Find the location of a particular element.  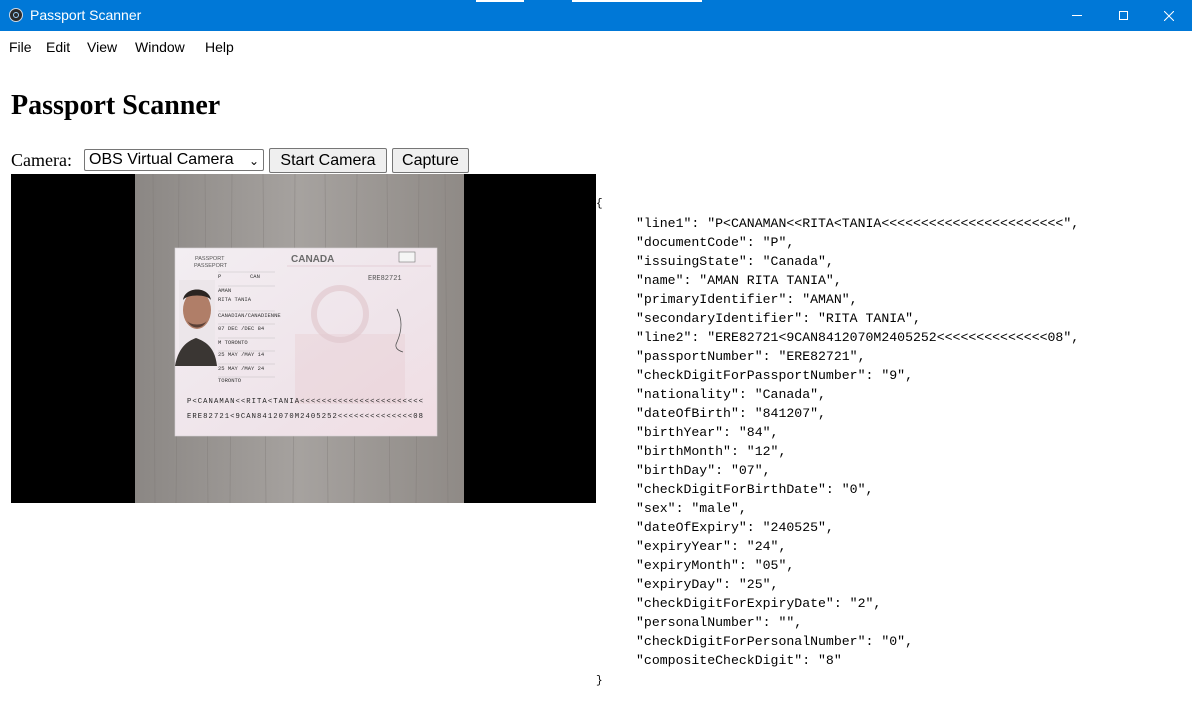

camera-select-value: OBS Virtual Camera is located at coordinates (161, 159).